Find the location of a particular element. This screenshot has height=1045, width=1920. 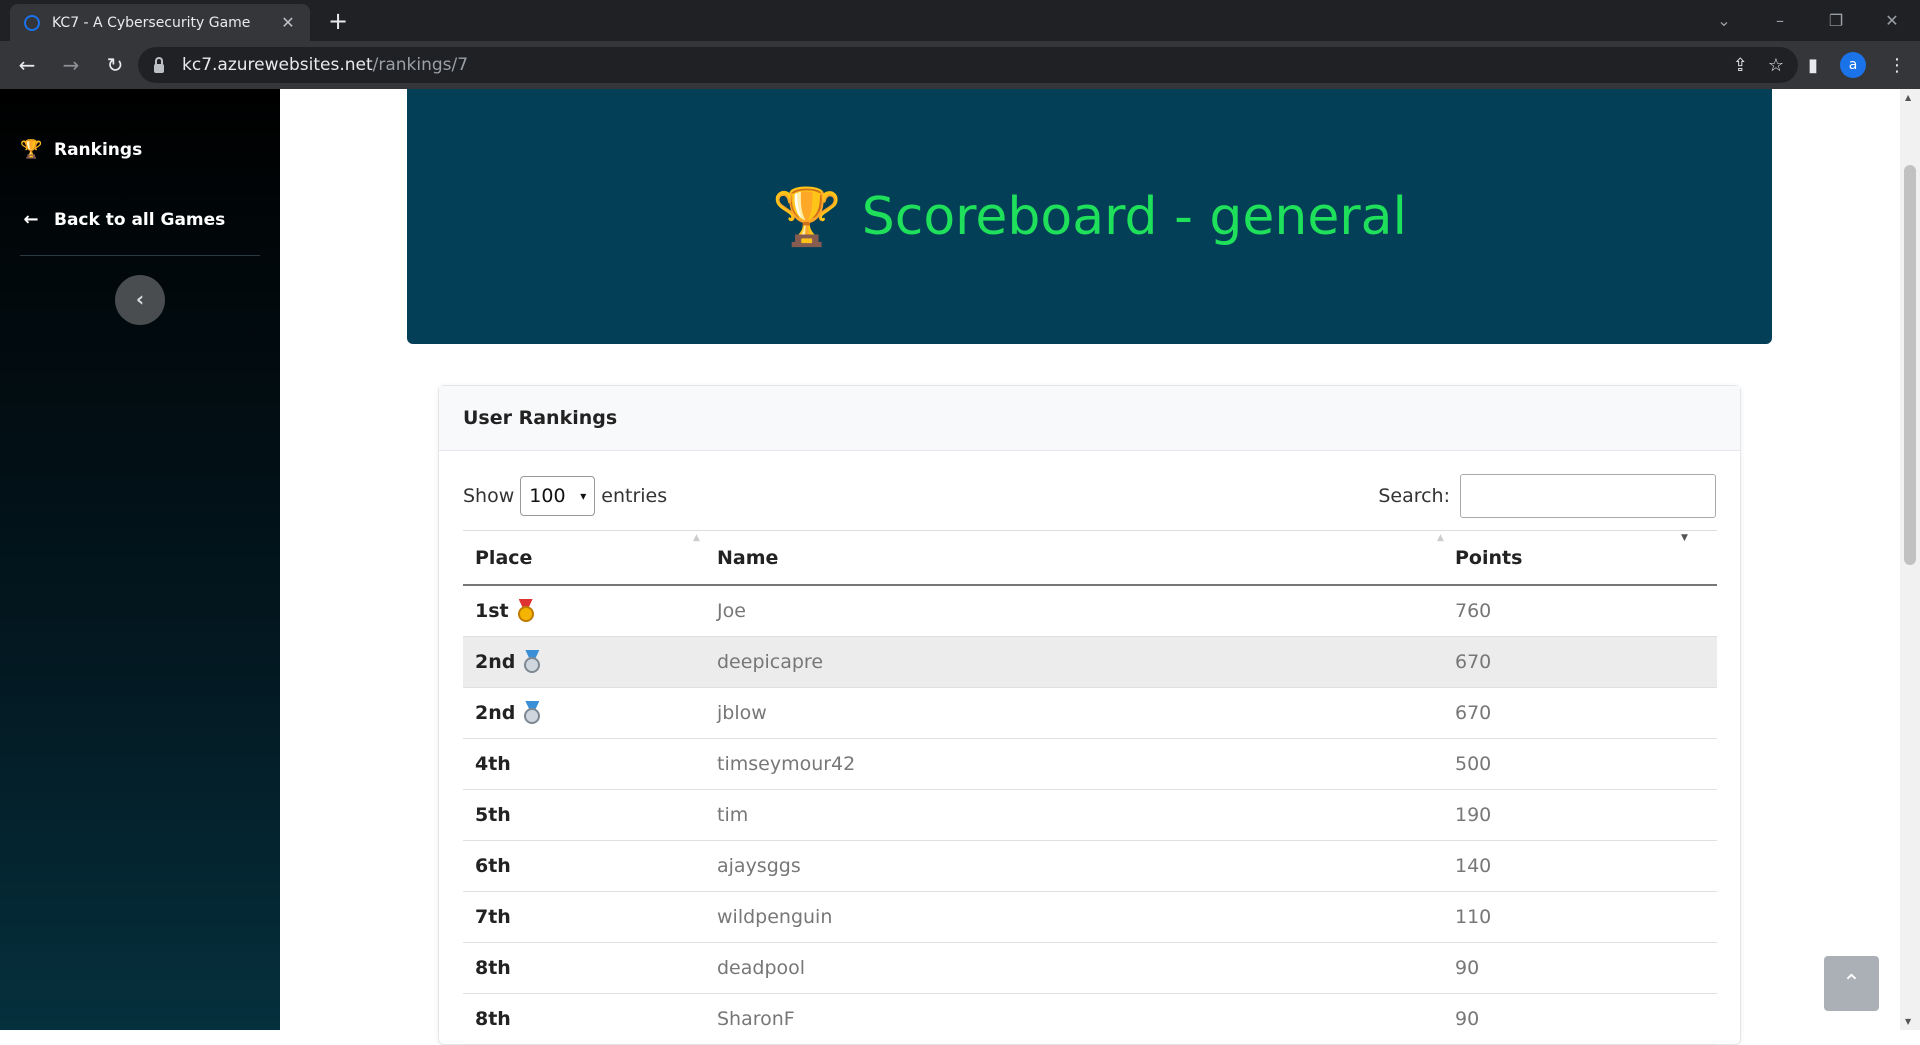

collapse-sidebar-button: ‹ is located at coordinates (140, 300).